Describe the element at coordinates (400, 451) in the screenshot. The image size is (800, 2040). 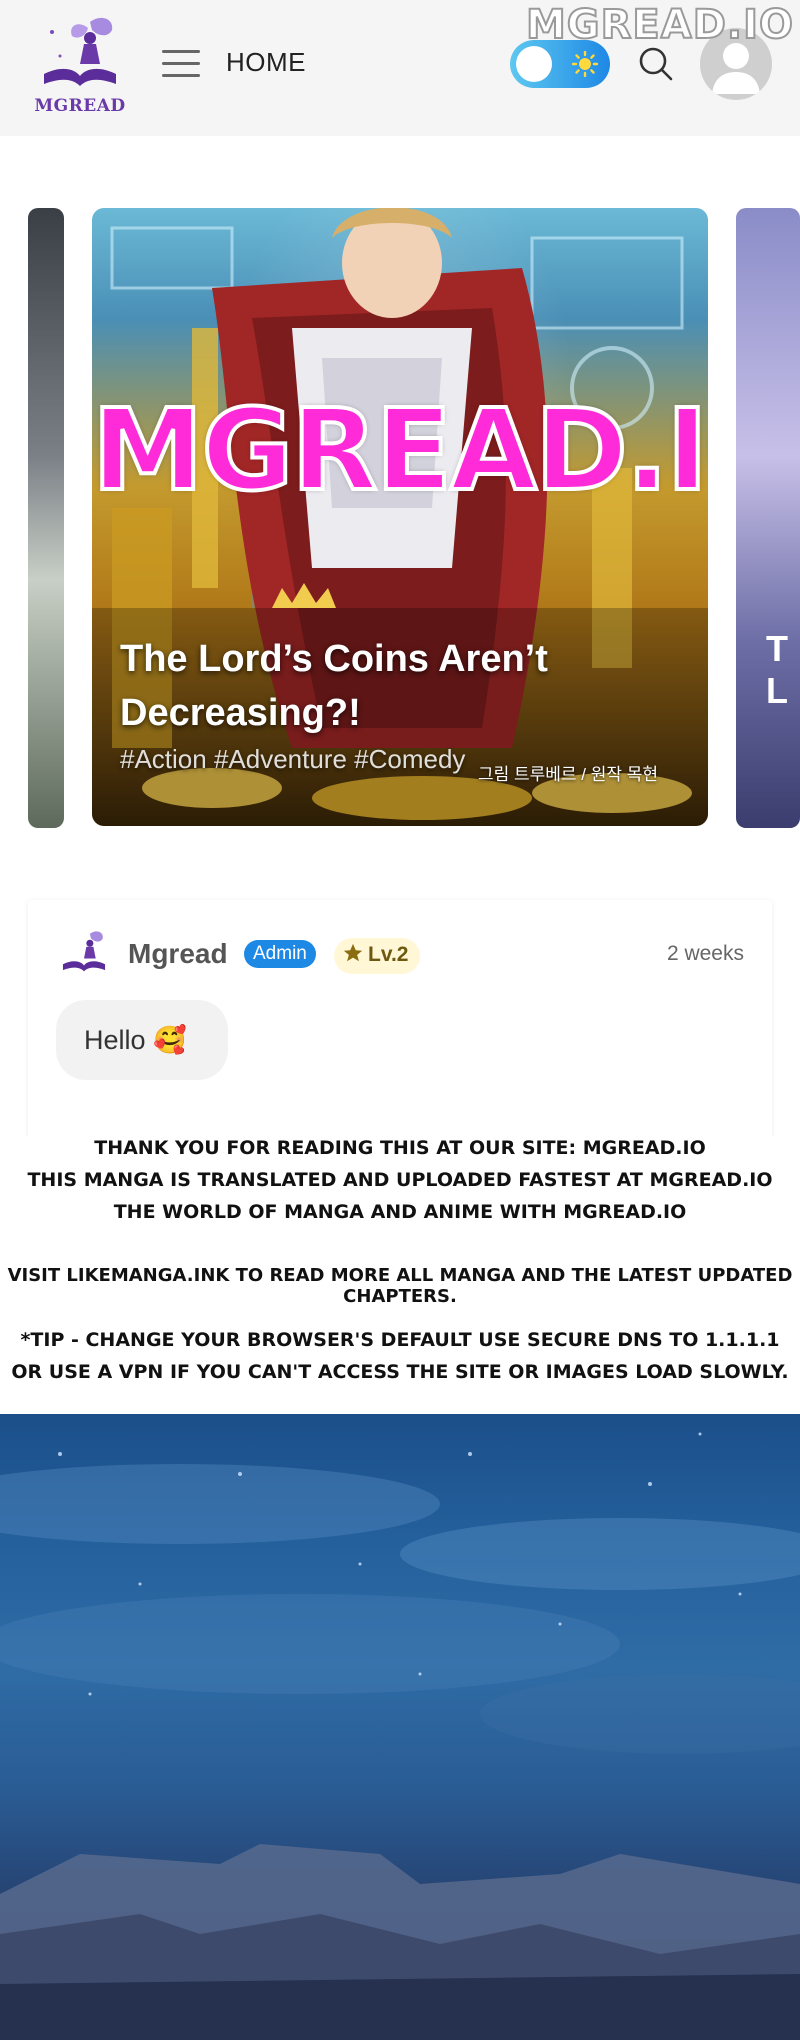
I see `brand-overlay-text: MGREAD.IO` at that location.